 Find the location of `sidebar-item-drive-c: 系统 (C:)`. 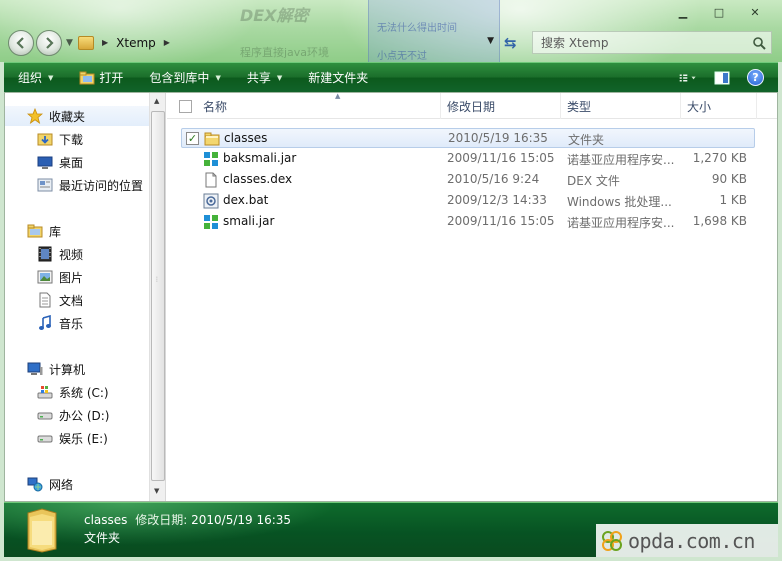

sidebar-item-drive-c: 系统 (C:) is located at coordinates (77, 392).